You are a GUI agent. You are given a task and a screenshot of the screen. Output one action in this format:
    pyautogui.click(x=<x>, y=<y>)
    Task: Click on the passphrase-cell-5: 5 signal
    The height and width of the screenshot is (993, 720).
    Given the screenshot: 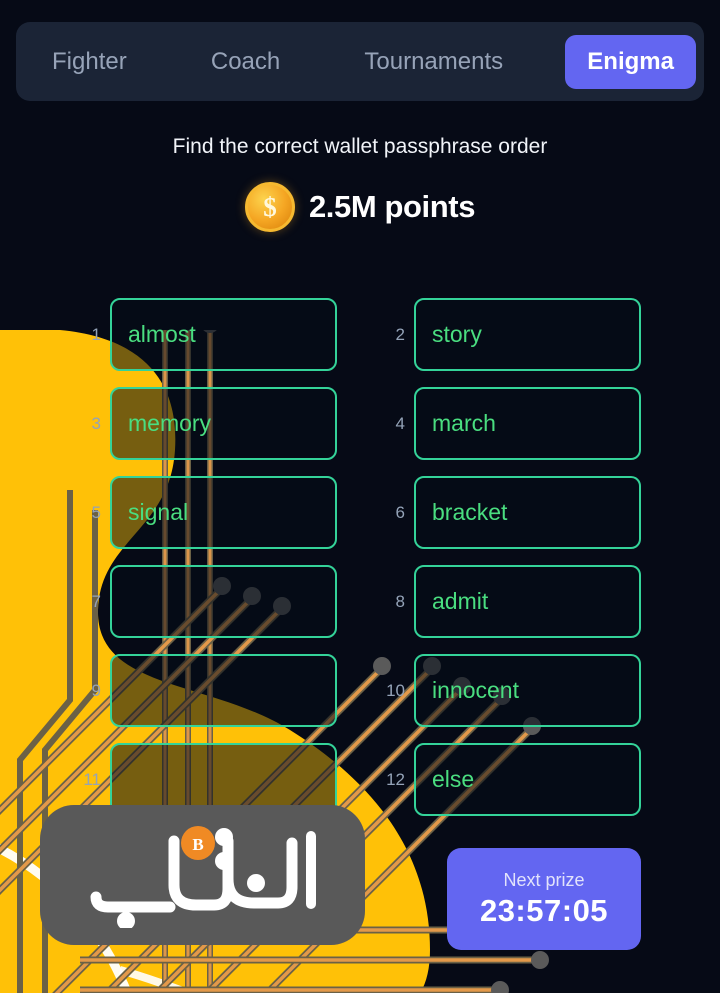 What is the action you would take?
    pyautogui.click(x=208, y=512)
    